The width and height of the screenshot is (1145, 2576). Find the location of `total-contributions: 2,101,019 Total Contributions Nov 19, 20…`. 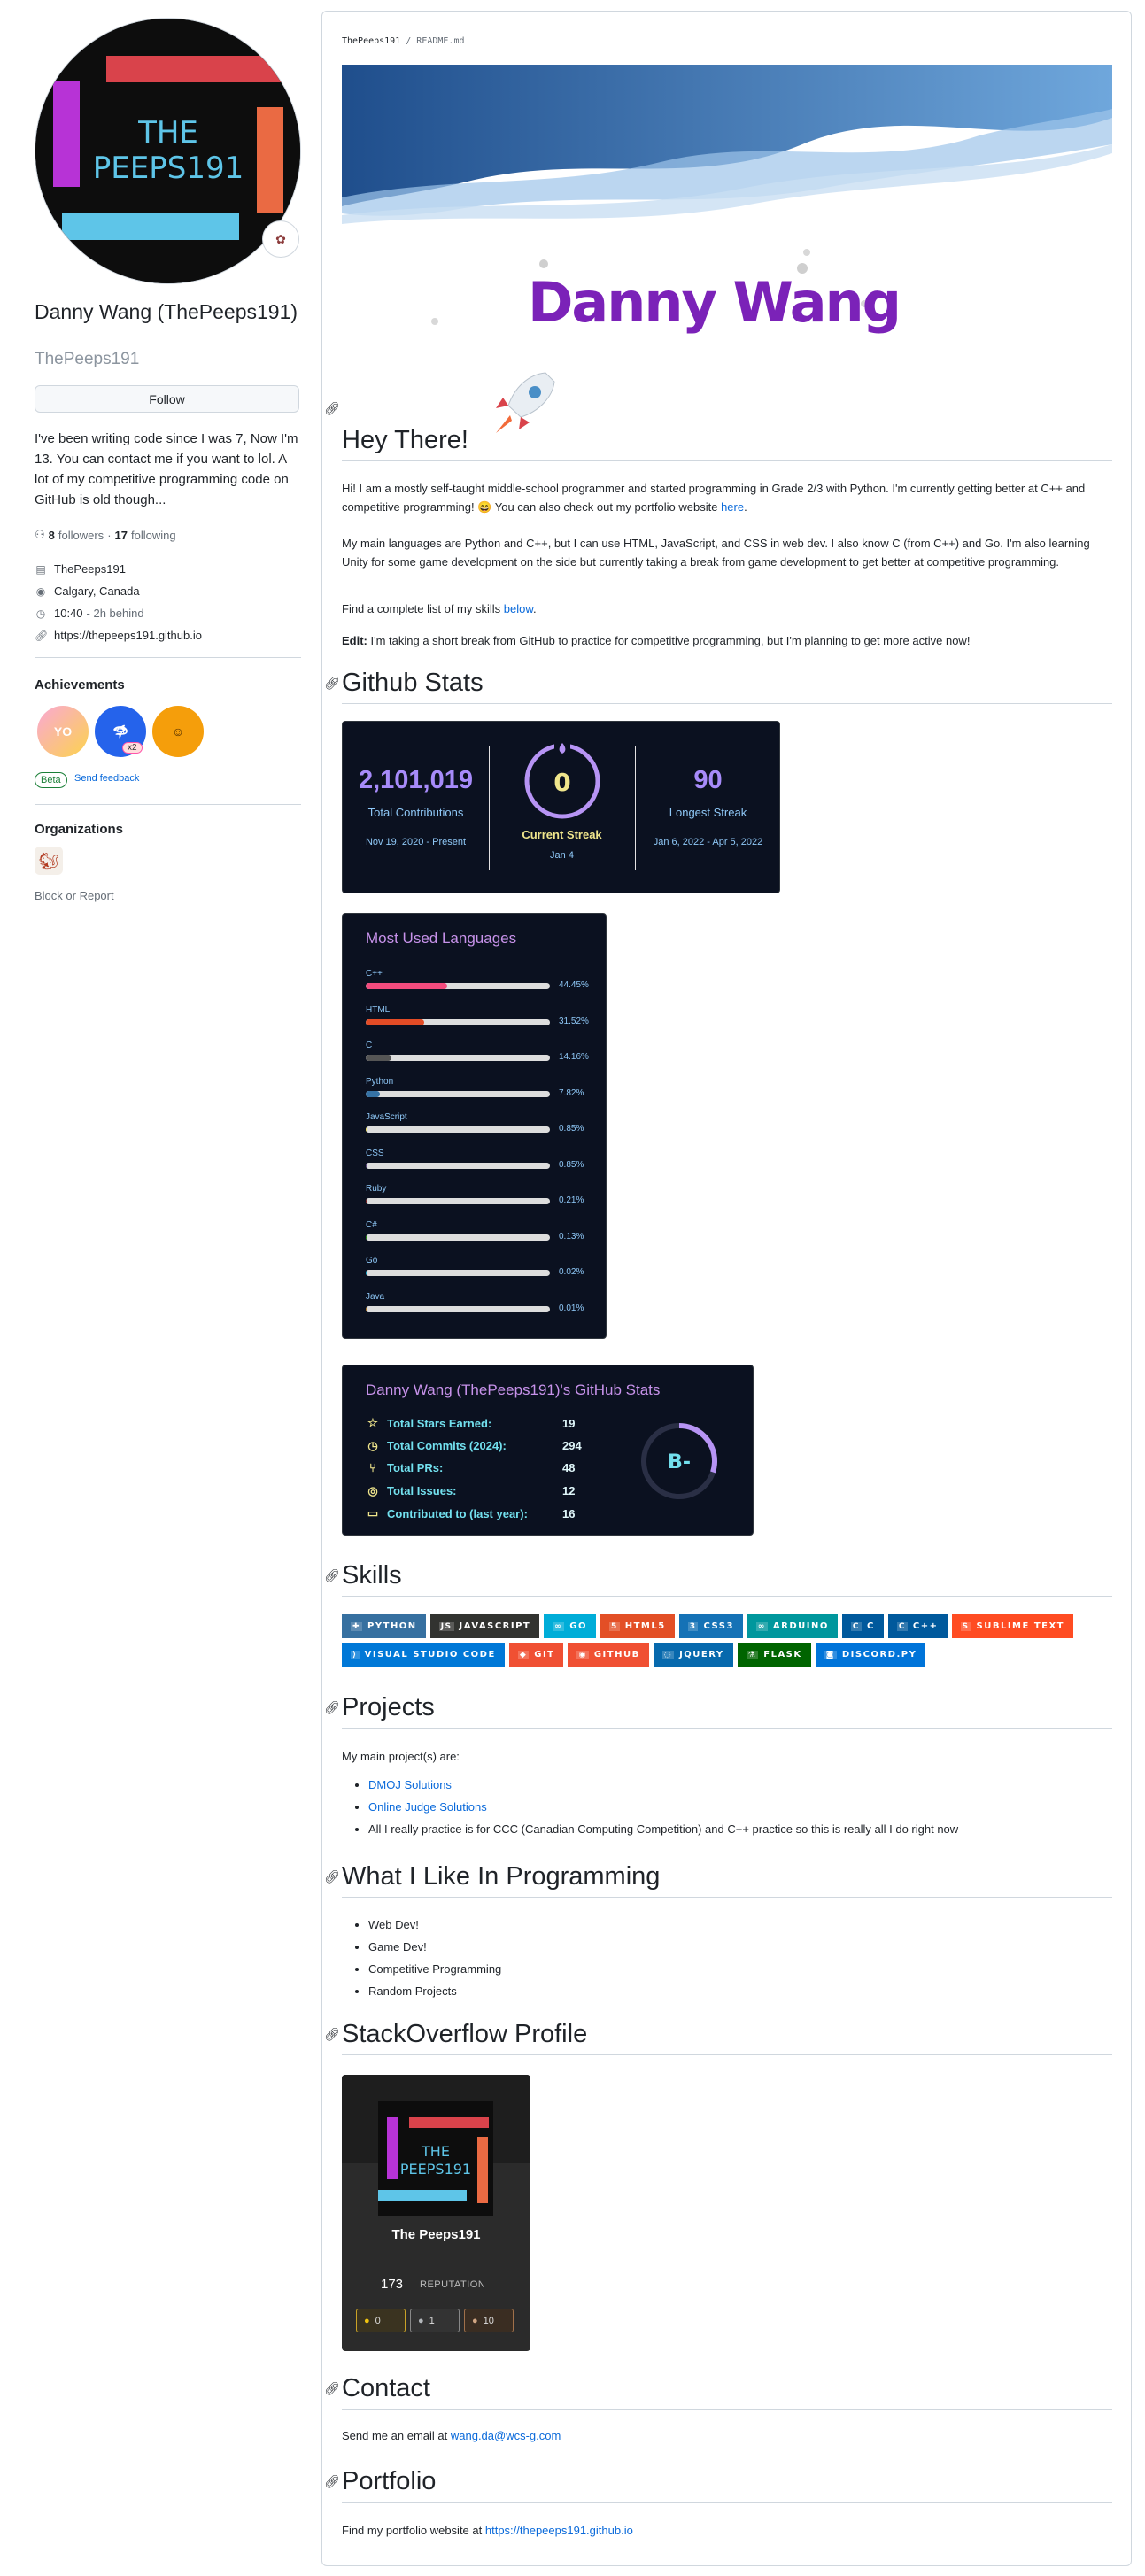

total-contributions: 2,101,019 Total Contributions Nov 19, 20… is located at coordinates (415, 806).